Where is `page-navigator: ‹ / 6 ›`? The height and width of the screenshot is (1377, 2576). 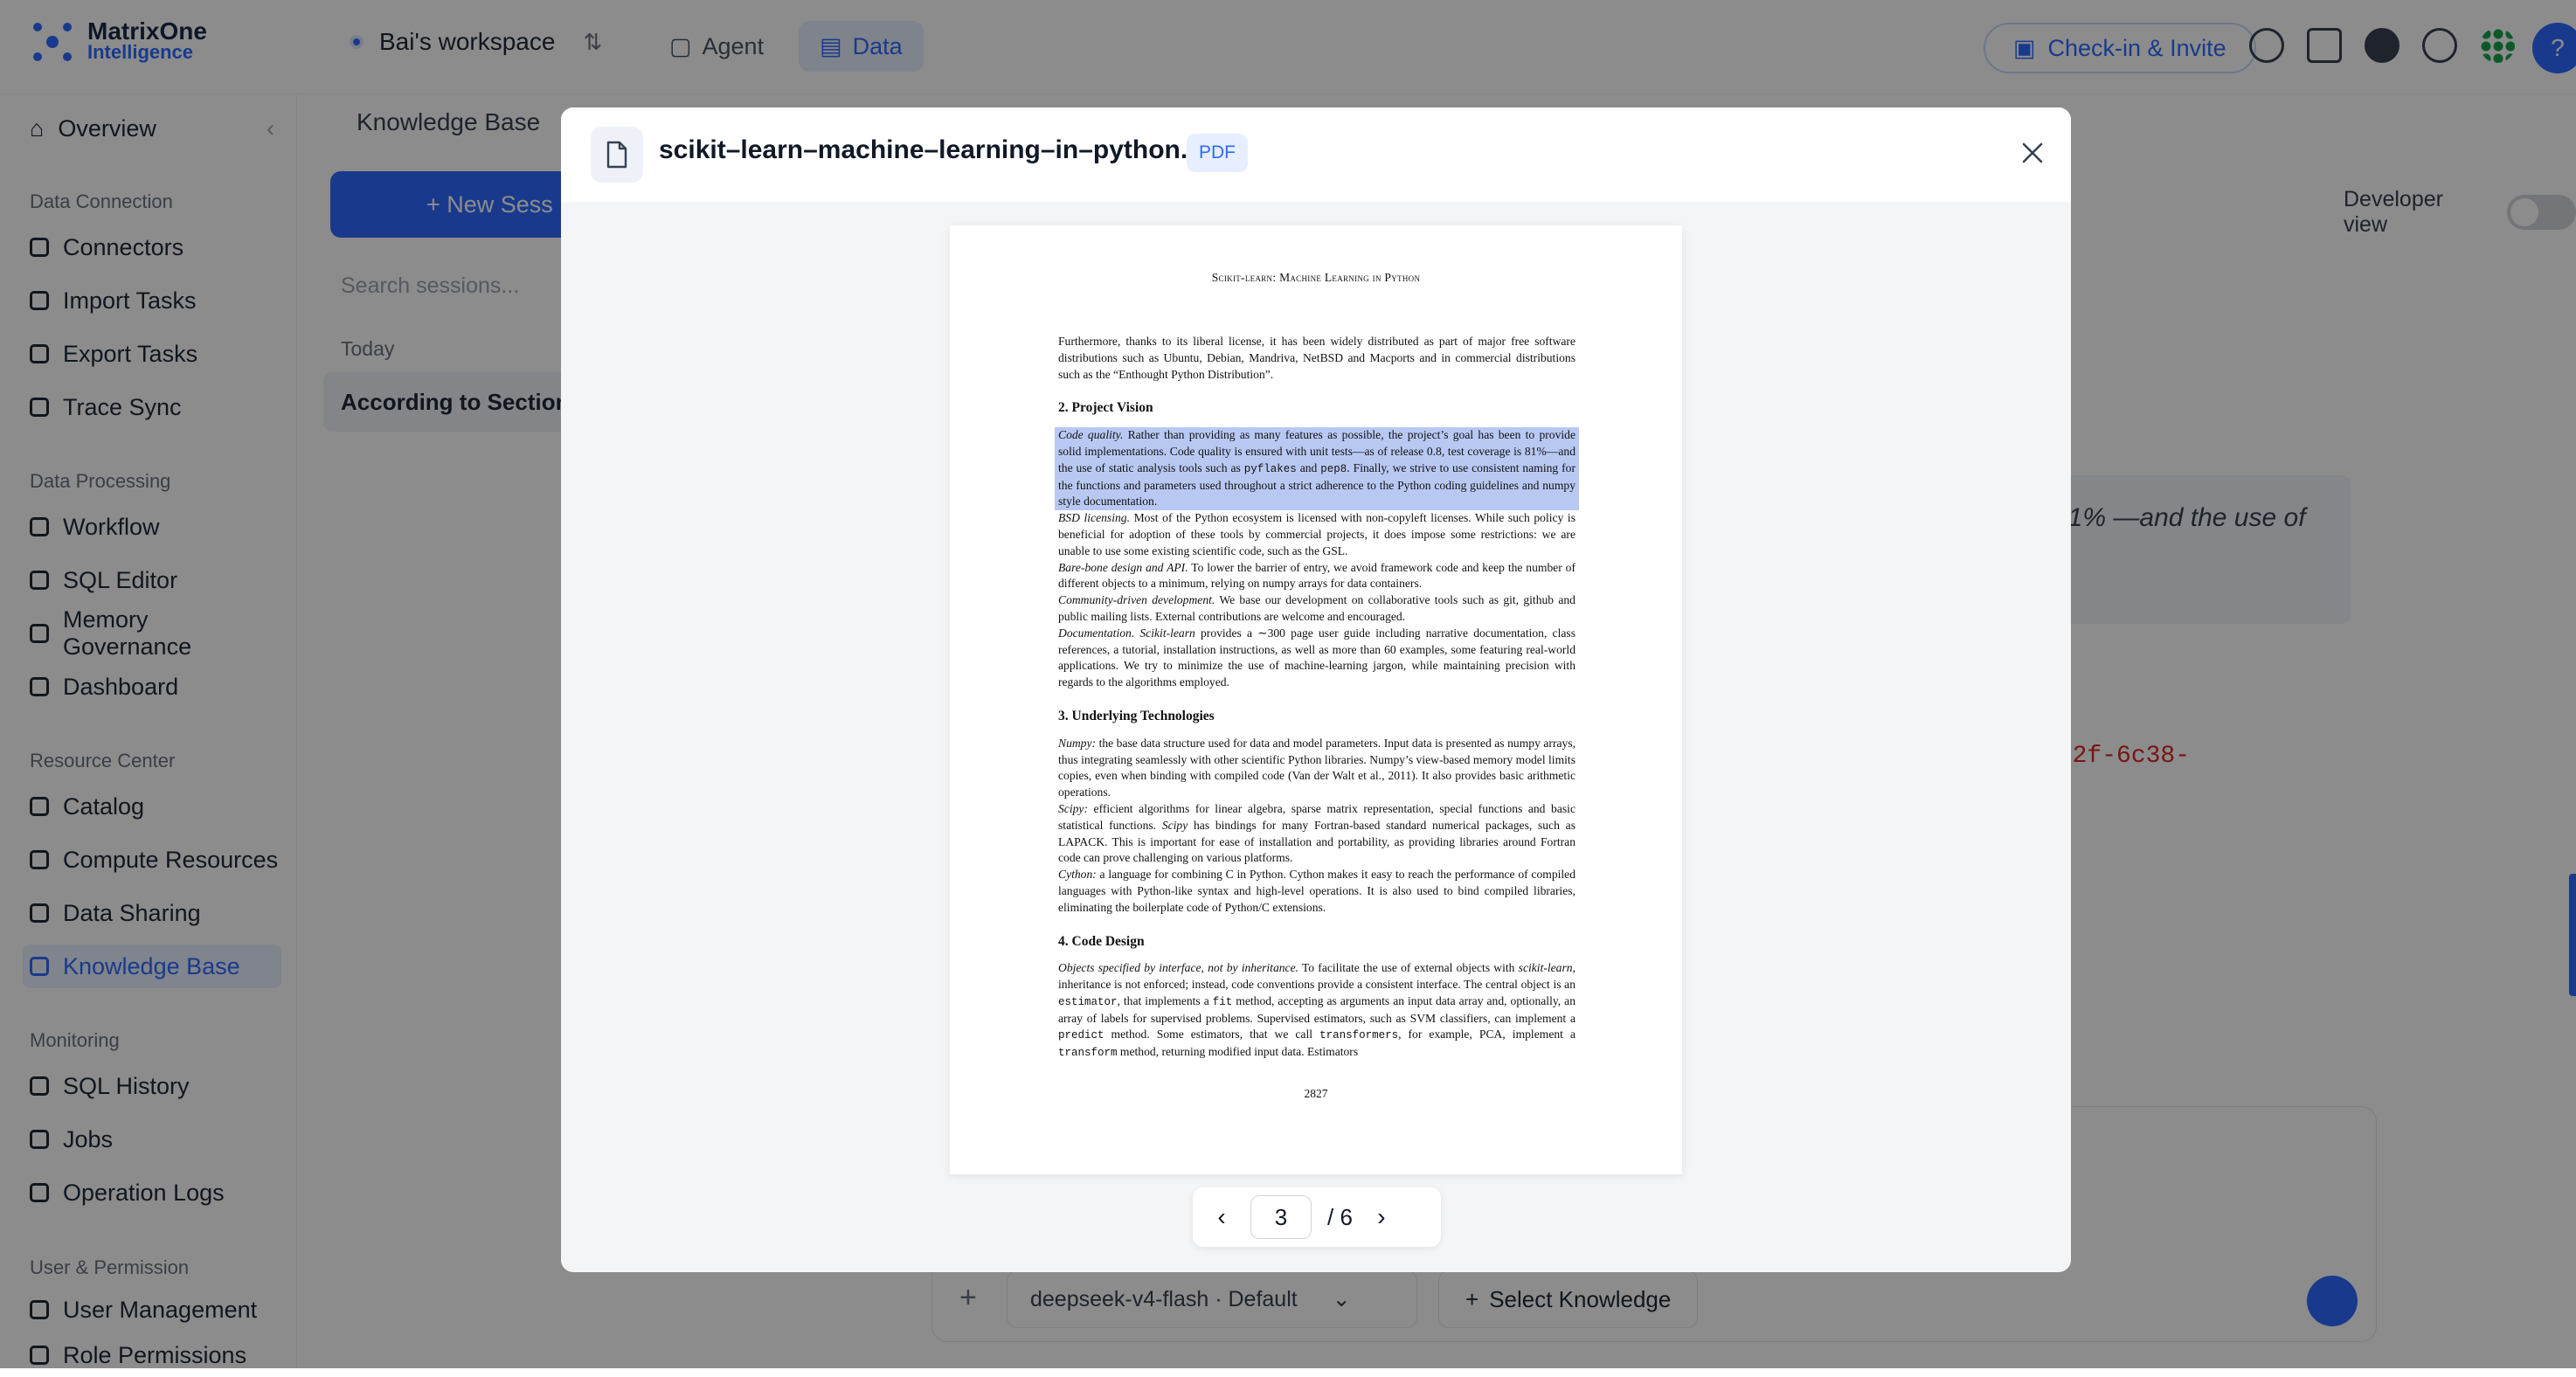 page-navigator: ‹ / 6 › is located at coordinates (1317, 1217).